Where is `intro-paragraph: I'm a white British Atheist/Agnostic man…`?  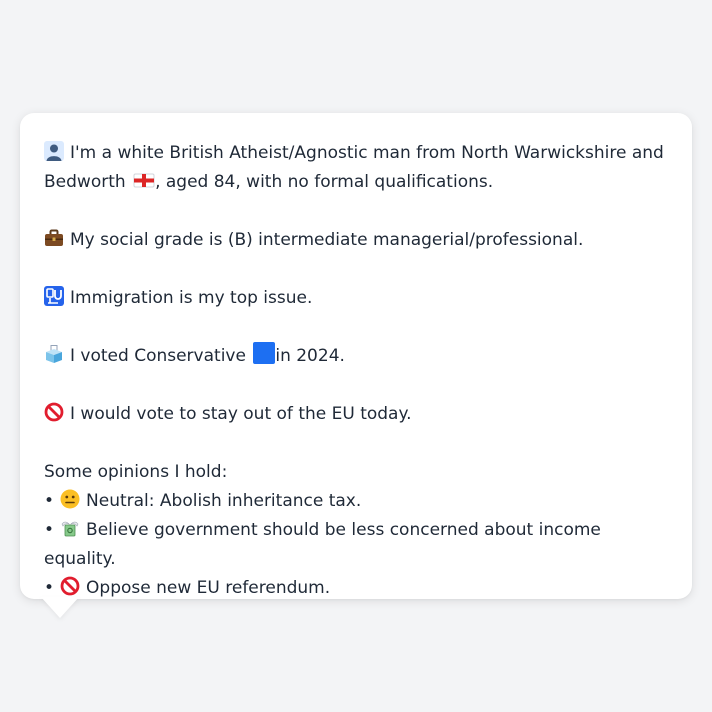
intro-paragraph: I'm a white British Atheist/Agnostic man… is located at coordinates (356, 168).